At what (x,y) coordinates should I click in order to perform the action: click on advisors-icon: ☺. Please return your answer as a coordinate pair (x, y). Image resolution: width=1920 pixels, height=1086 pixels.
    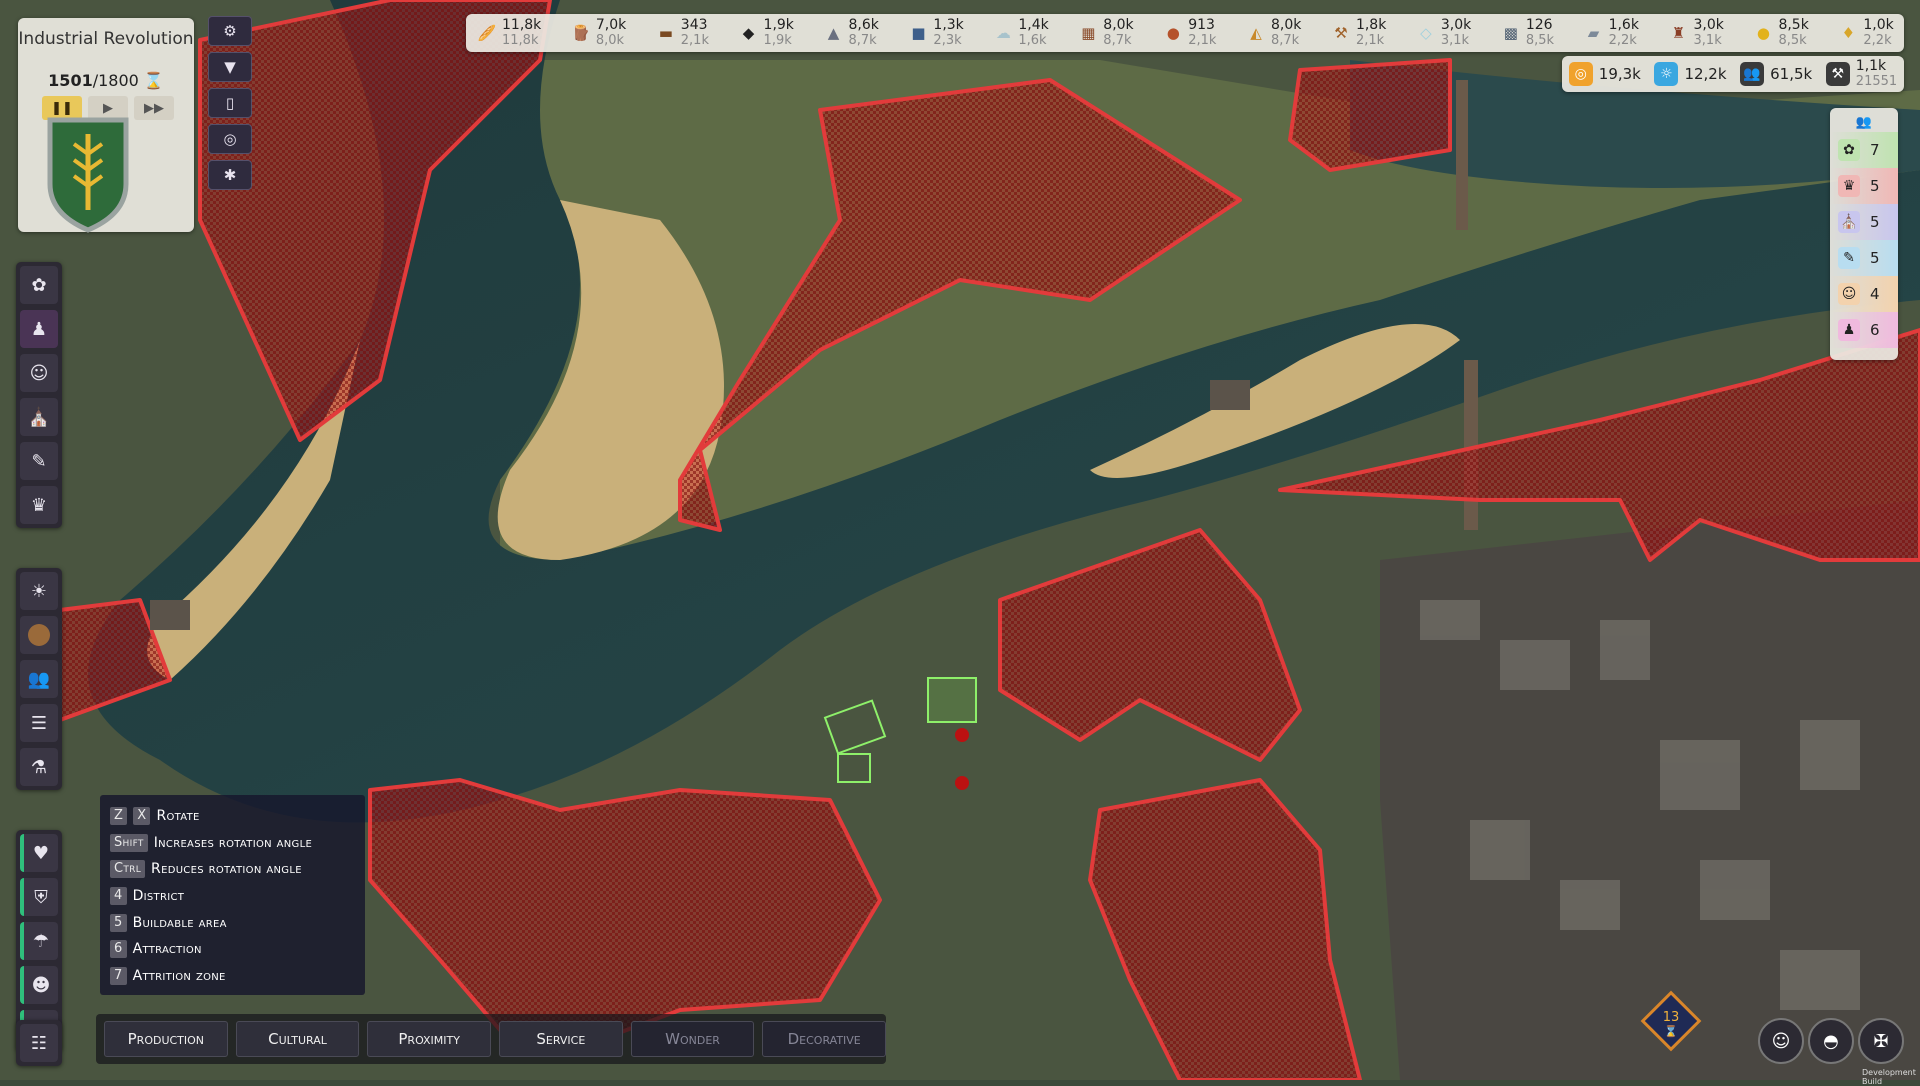
    Looking at the image, I should click on (1781, 1041).